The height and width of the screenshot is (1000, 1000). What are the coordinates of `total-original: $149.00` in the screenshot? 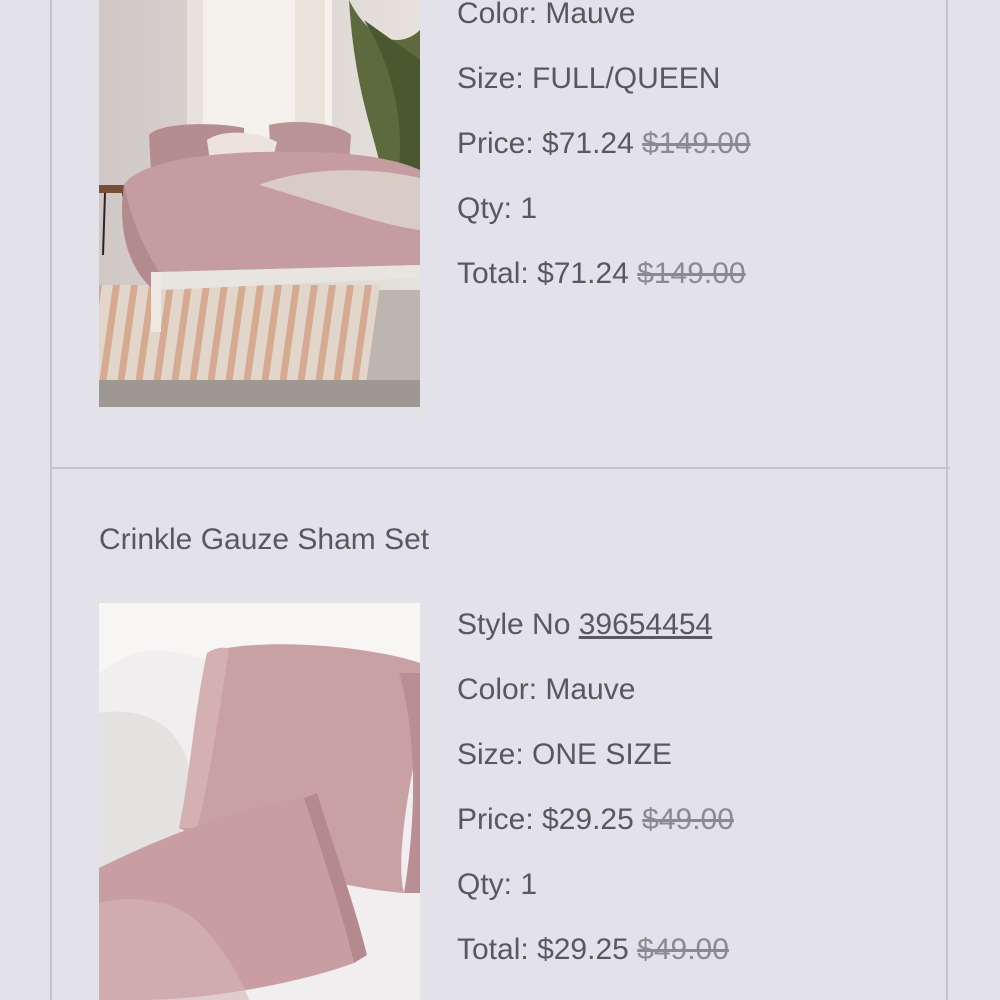 It's located at (691, 273).